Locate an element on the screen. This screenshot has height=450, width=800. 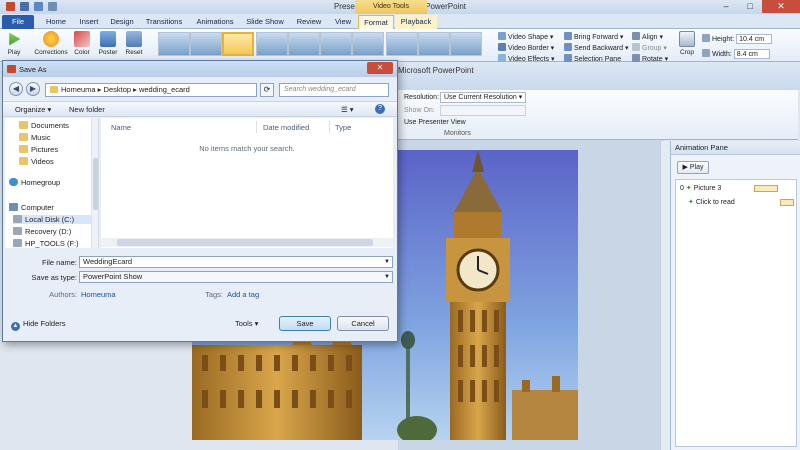
crop-button: Crop is located at coordinates (687, 43).